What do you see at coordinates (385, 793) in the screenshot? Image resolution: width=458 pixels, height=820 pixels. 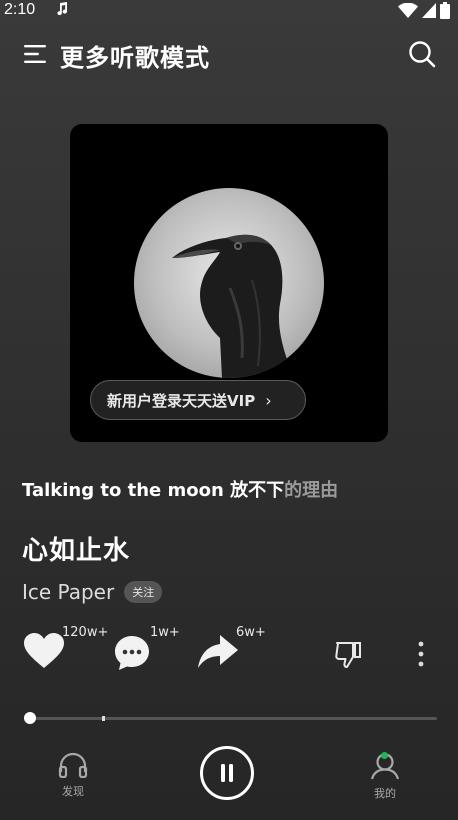 I see `nav-mine-label: 我的` at bounding box center [385, 793].